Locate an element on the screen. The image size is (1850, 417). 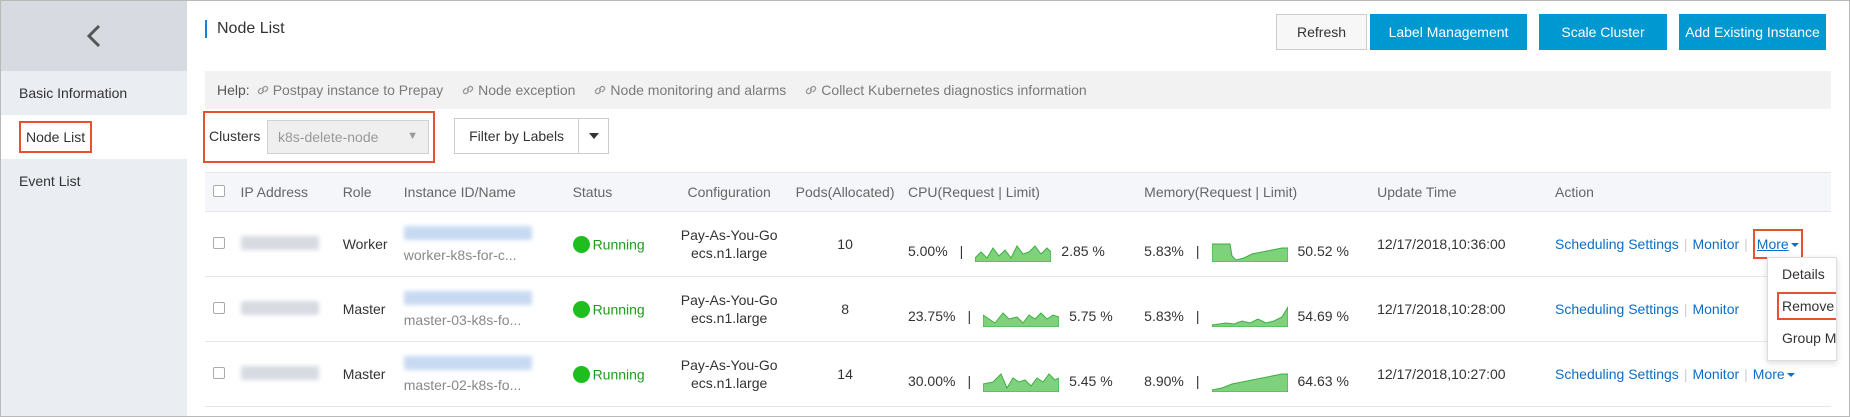
clusters-label: Clusters is located at coordinates (235, 136).